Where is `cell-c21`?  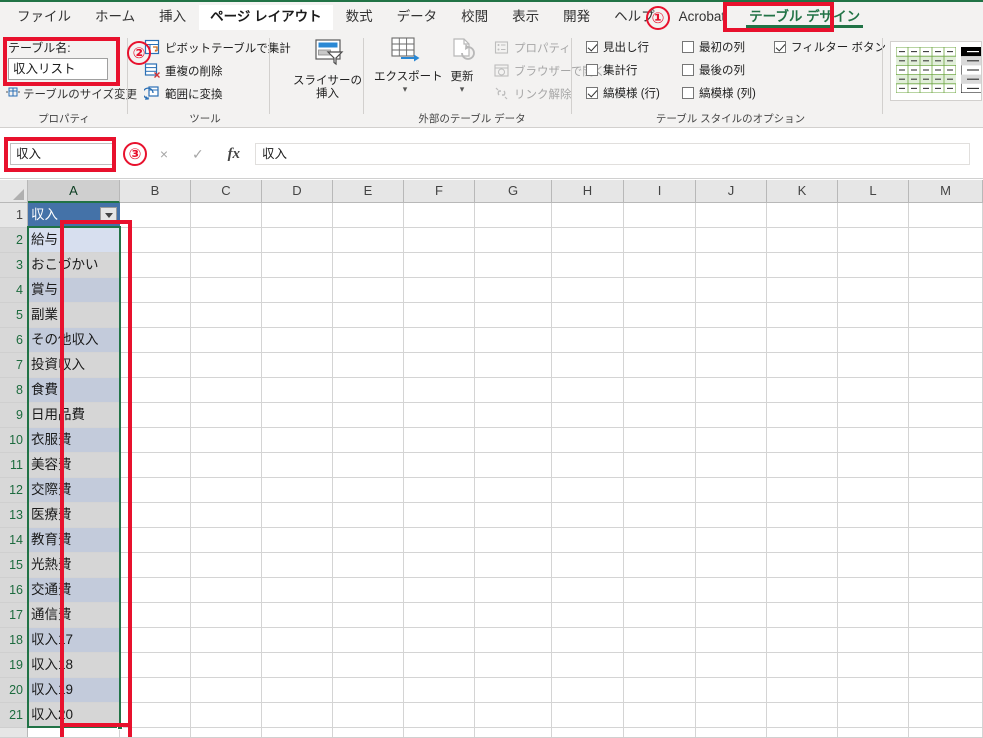
cell-c21 is located at coordinates (226, 715).